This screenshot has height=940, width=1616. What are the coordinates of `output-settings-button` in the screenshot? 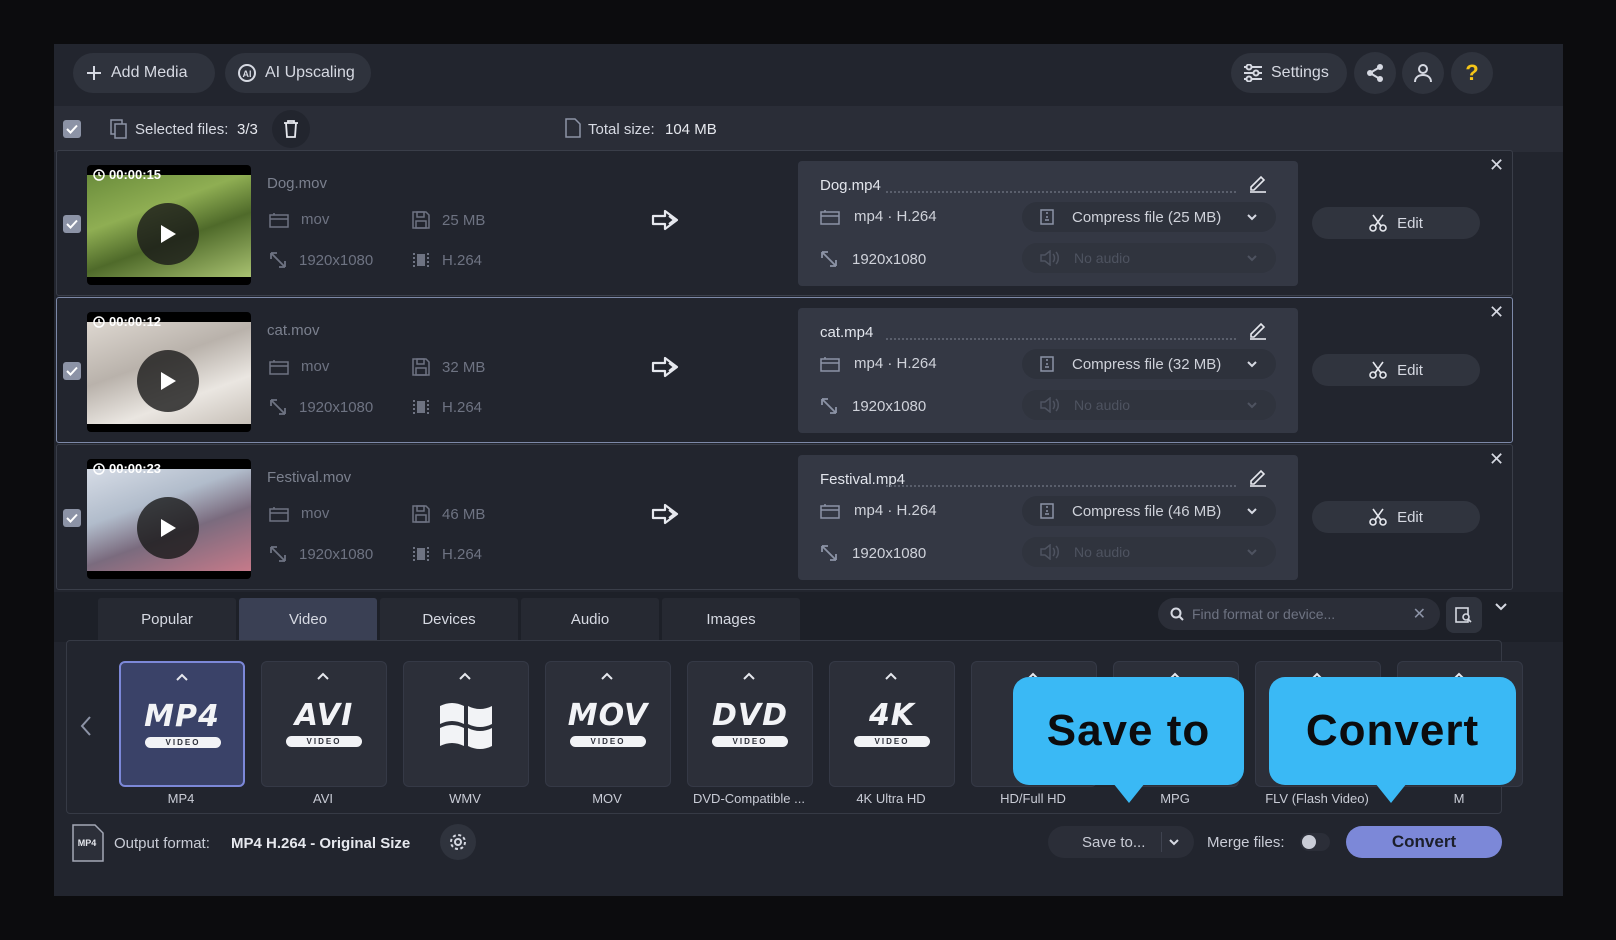 It's located at (458, 842).